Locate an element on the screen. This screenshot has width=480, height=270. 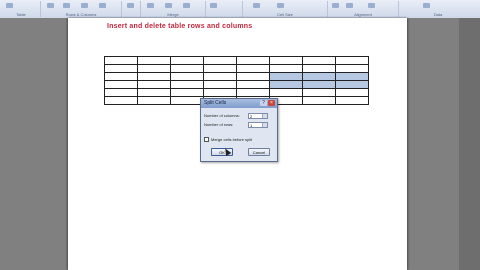
width-icon is located at coordinates (280, 5).